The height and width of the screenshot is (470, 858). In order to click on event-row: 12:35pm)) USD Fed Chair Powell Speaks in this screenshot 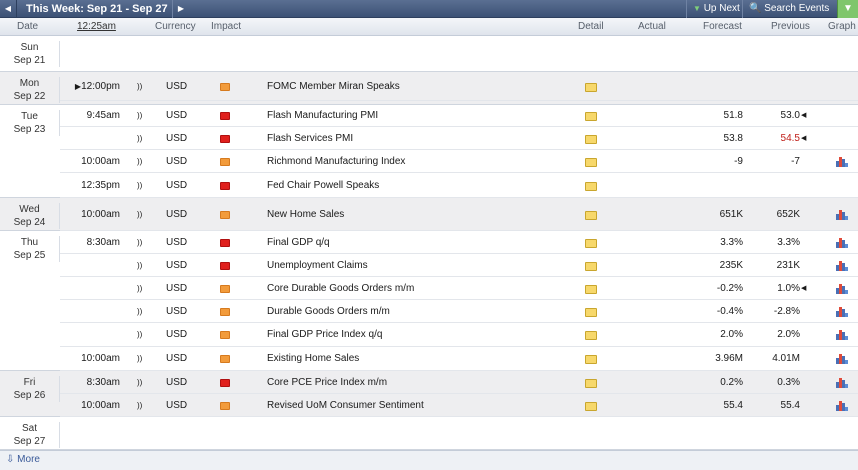, I will do `click(459, 185)`.